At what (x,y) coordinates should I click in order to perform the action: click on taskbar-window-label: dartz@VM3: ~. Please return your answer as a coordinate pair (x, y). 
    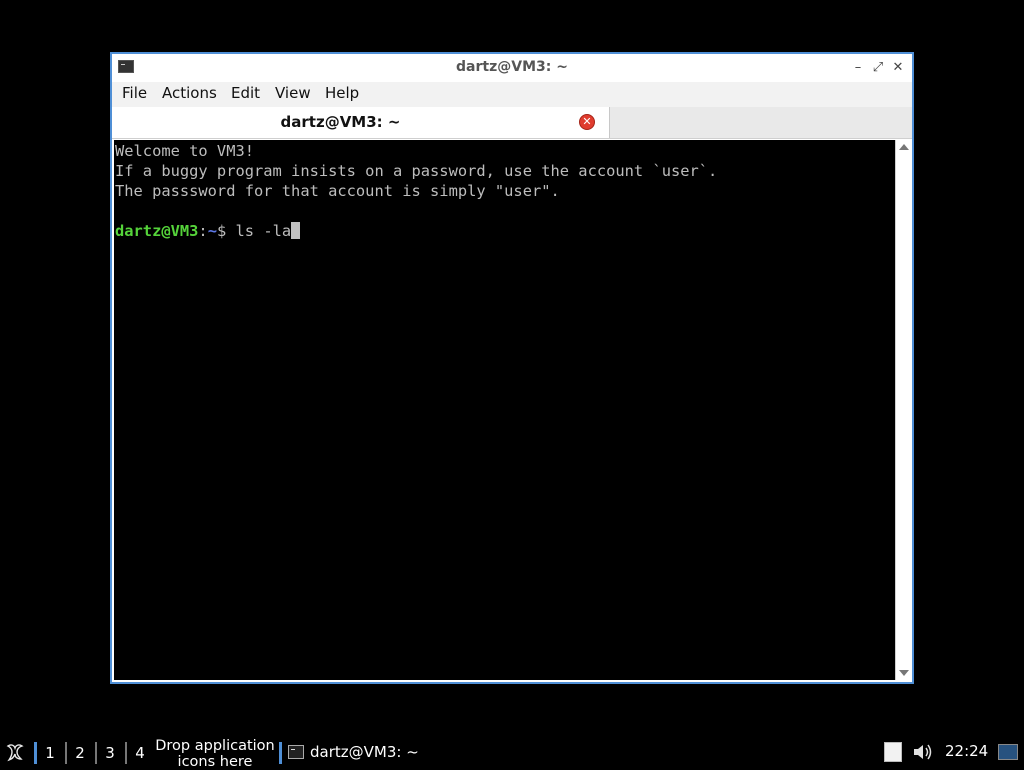
    Looking at the image, I should click on (364, 752).